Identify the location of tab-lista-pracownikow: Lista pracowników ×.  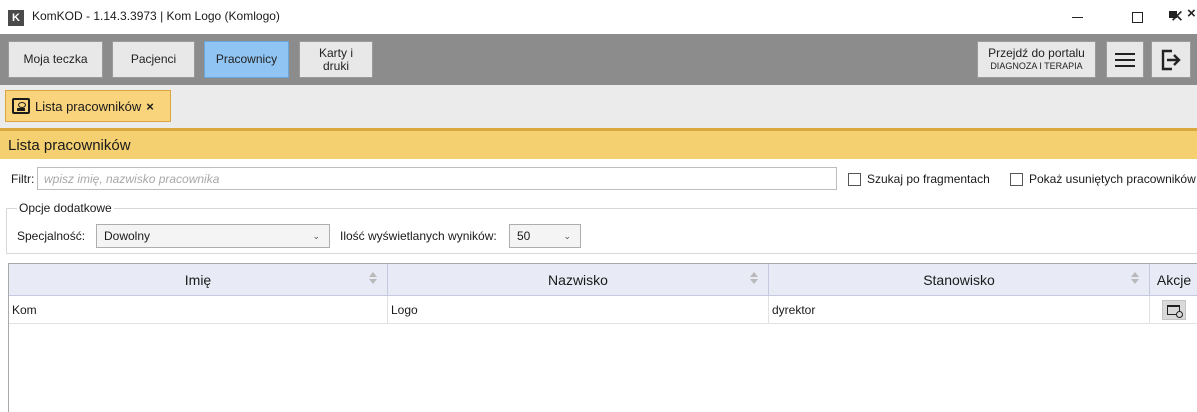
(88, 106).